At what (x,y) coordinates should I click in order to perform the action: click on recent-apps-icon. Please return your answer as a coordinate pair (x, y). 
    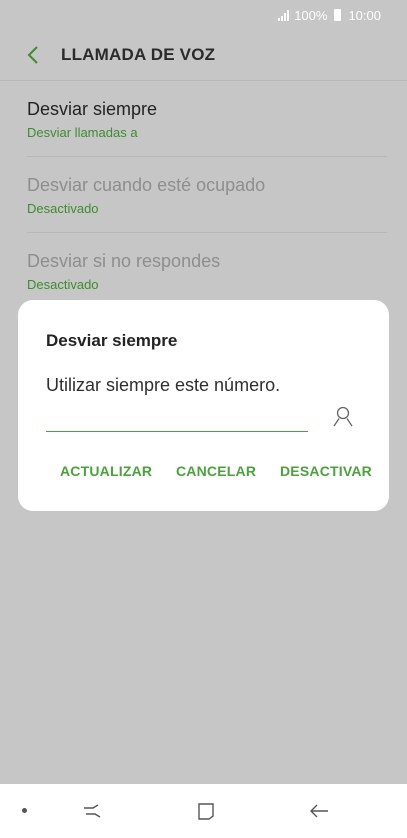
    Looking at the image, I should click on (92, 811).